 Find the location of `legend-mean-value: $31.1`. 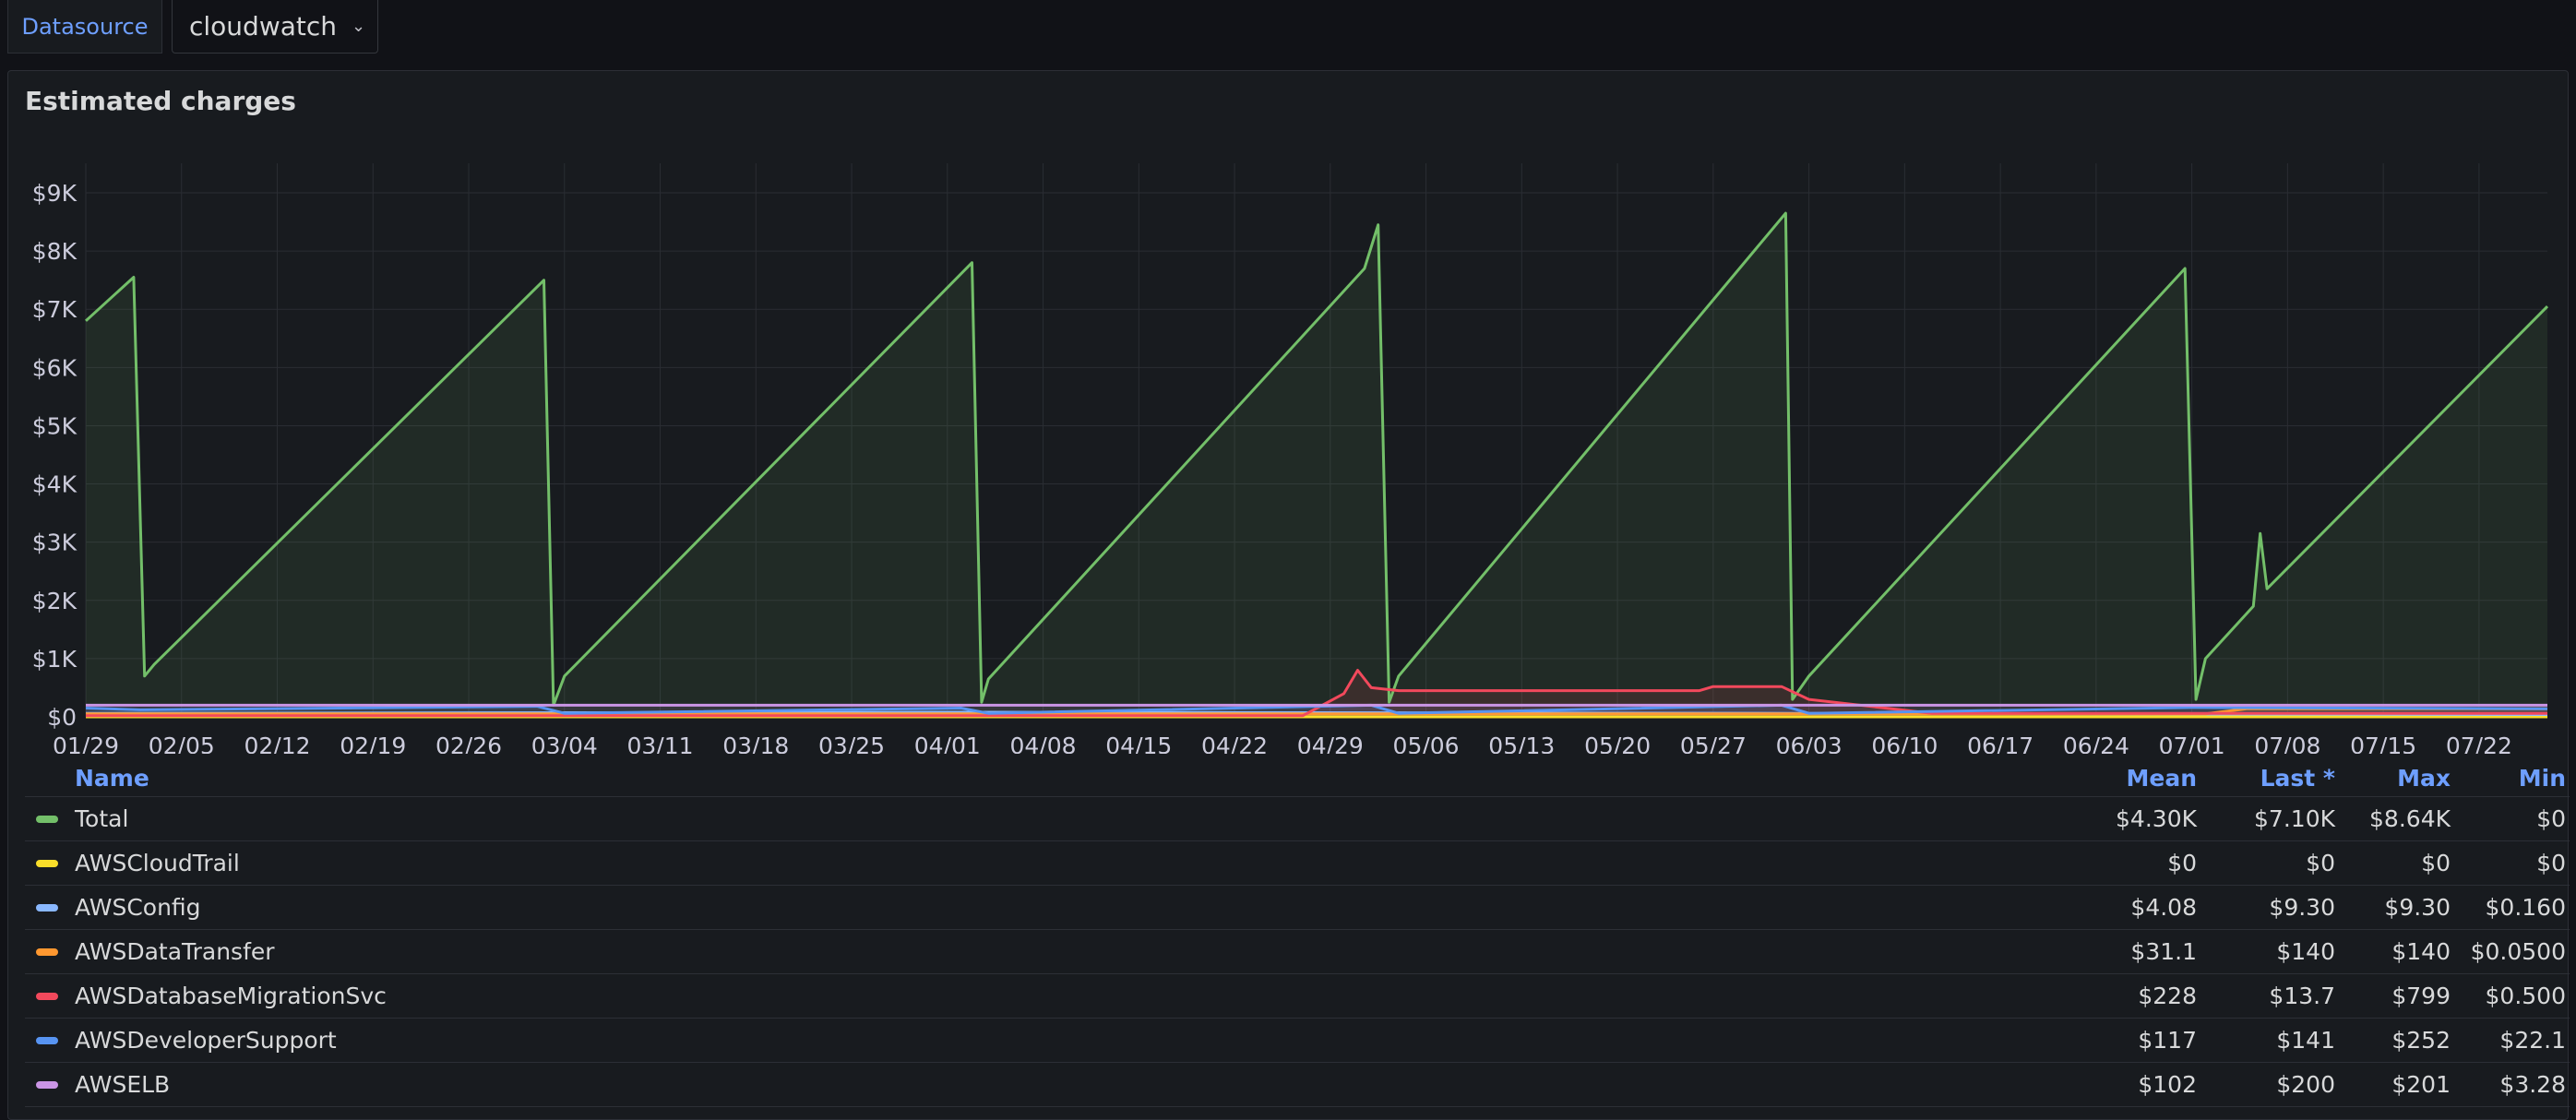

legend-mean-value: $31.1 is located at coordinates (2163, 951).